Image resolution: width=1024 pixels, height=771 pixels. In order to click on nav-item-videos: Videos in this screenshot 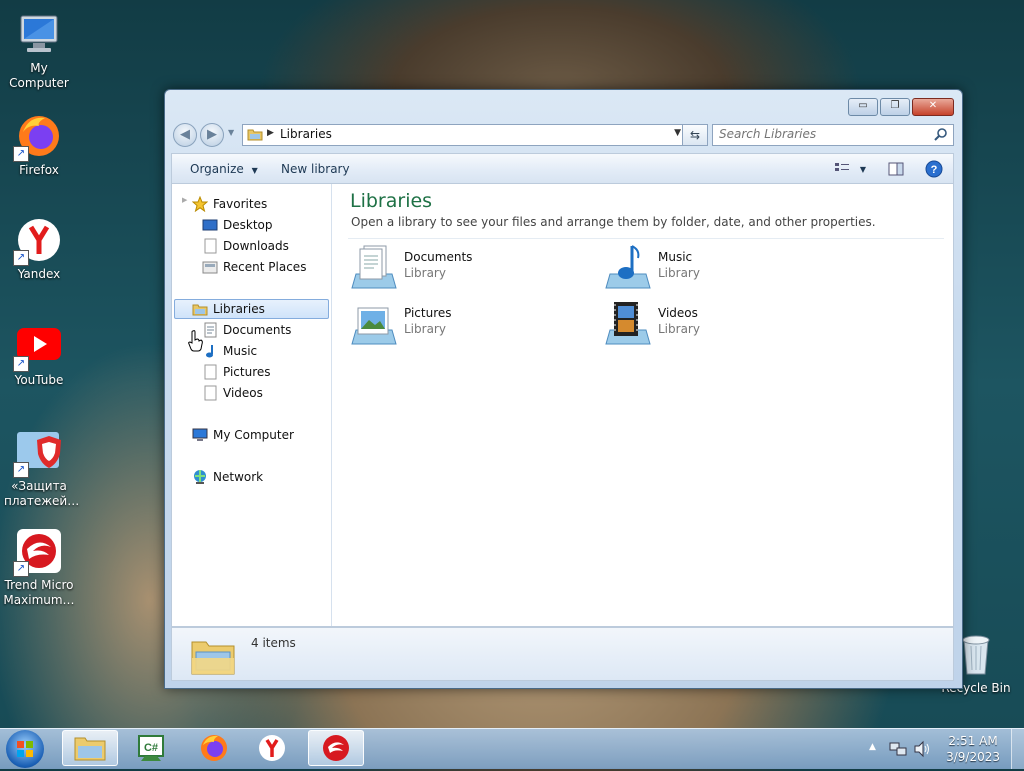, I will do `click(232, 393)`.